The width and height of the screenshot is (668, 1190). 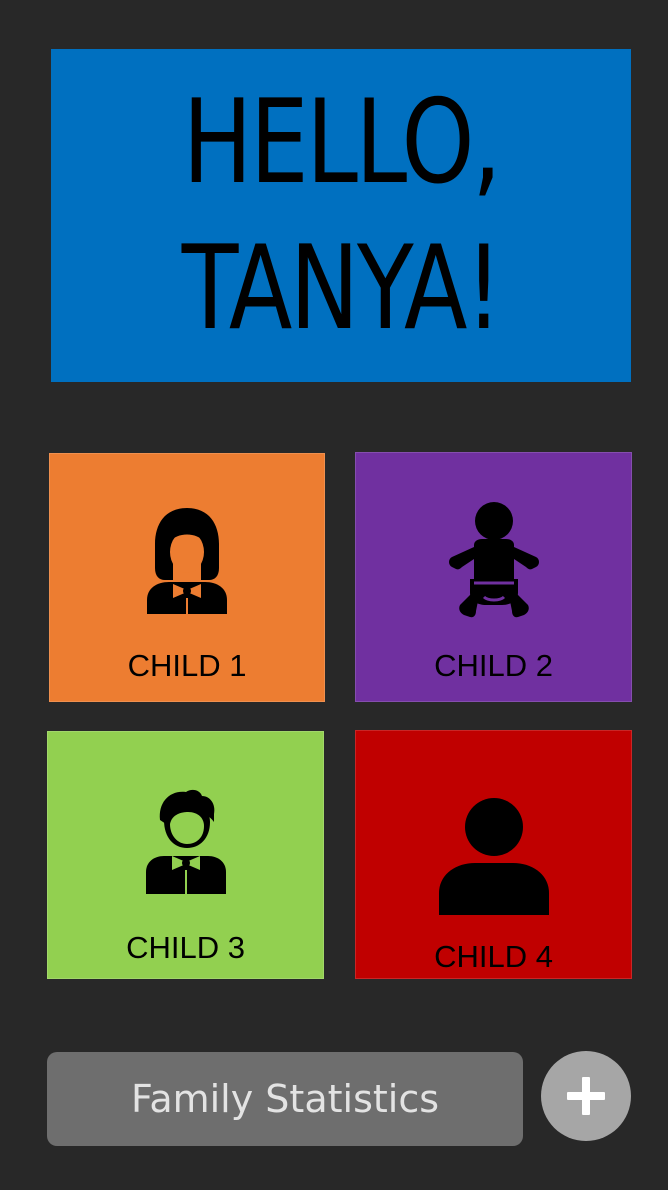 I want to click on plus-icon, so click(x=586, y=1096).